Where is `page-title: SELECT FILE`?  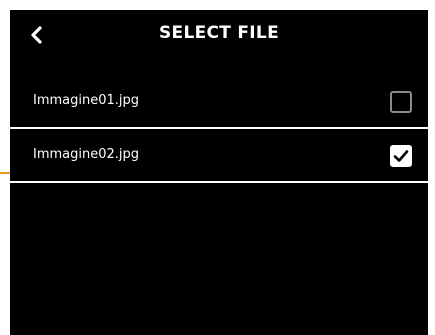 page-title: SELECT FILE is located at coordinates (219, 33).